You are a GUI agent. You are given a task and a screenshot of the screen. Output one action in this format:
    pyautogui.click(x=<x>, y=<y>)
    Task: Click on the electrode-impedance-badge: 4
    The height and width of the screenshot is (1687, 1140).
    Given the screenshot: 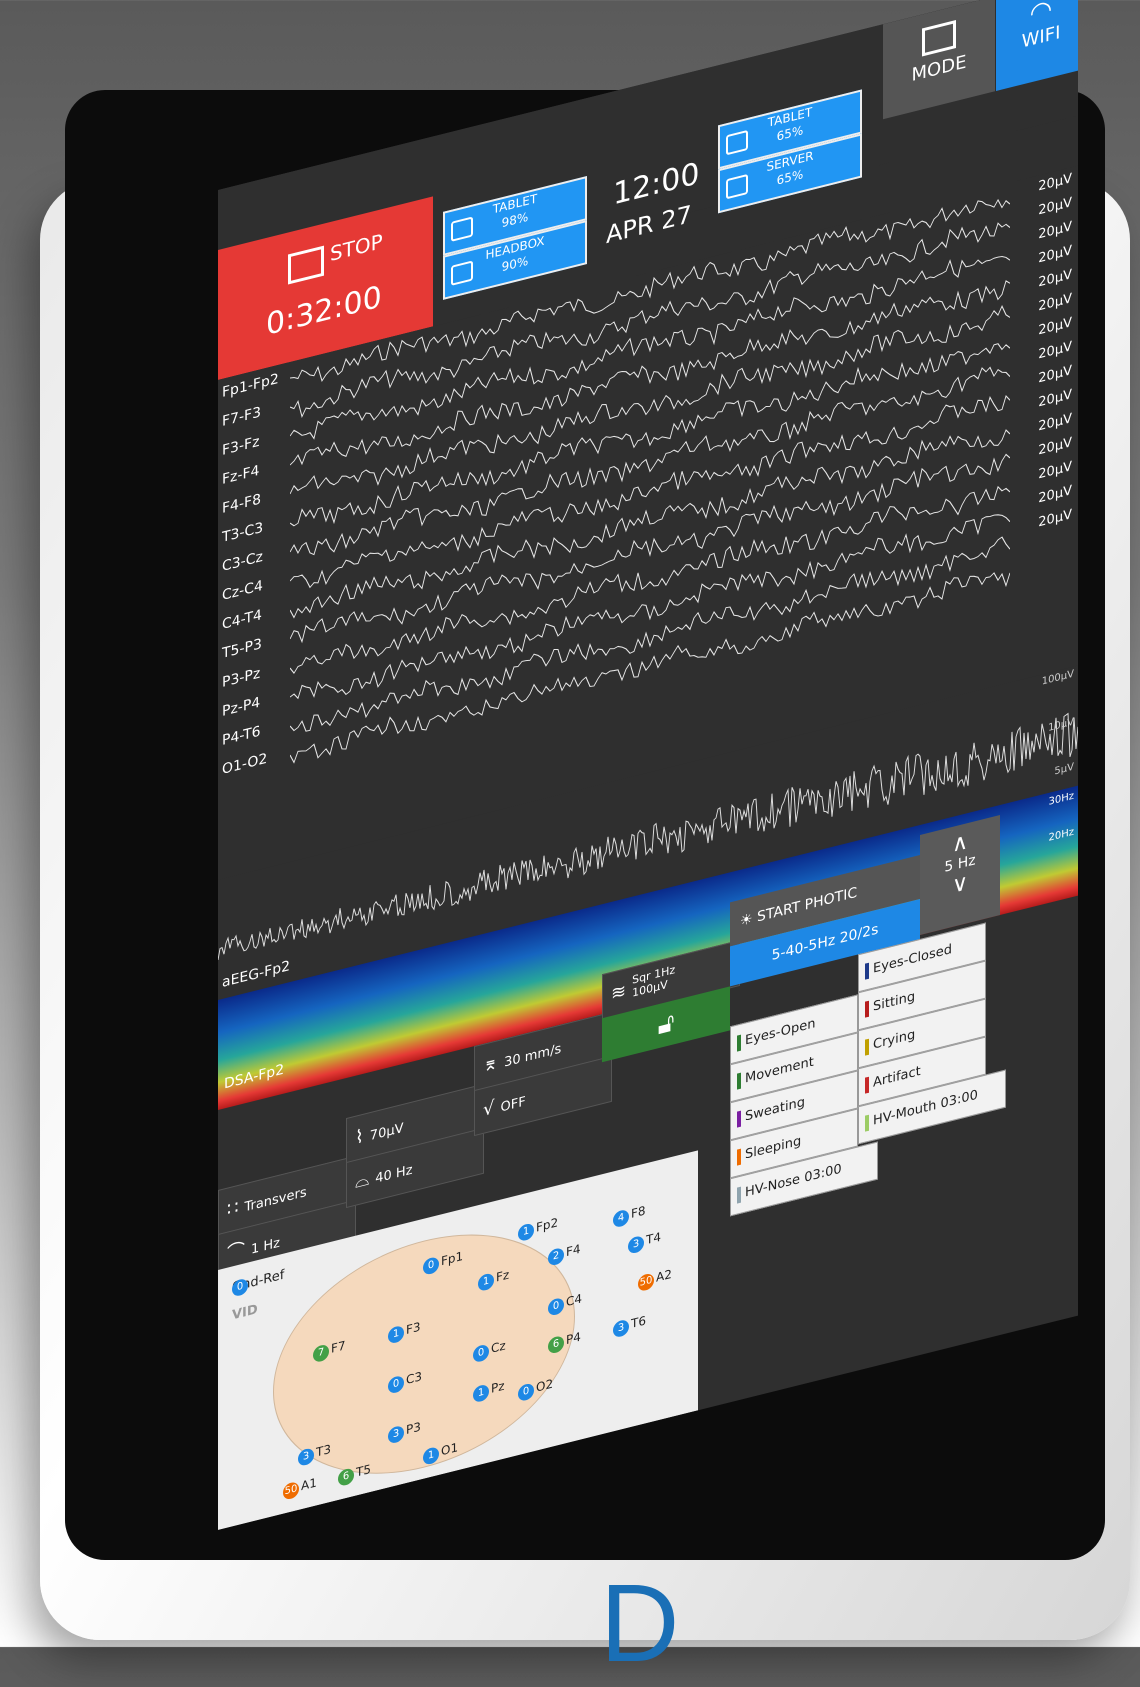 What is the action you would take?
    pyautogui.click(x=621, y=1218)
    